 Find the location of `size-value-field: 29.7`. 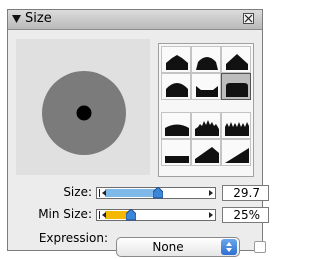

size-value-field: 29.7 is located at coordinates (245, 193).